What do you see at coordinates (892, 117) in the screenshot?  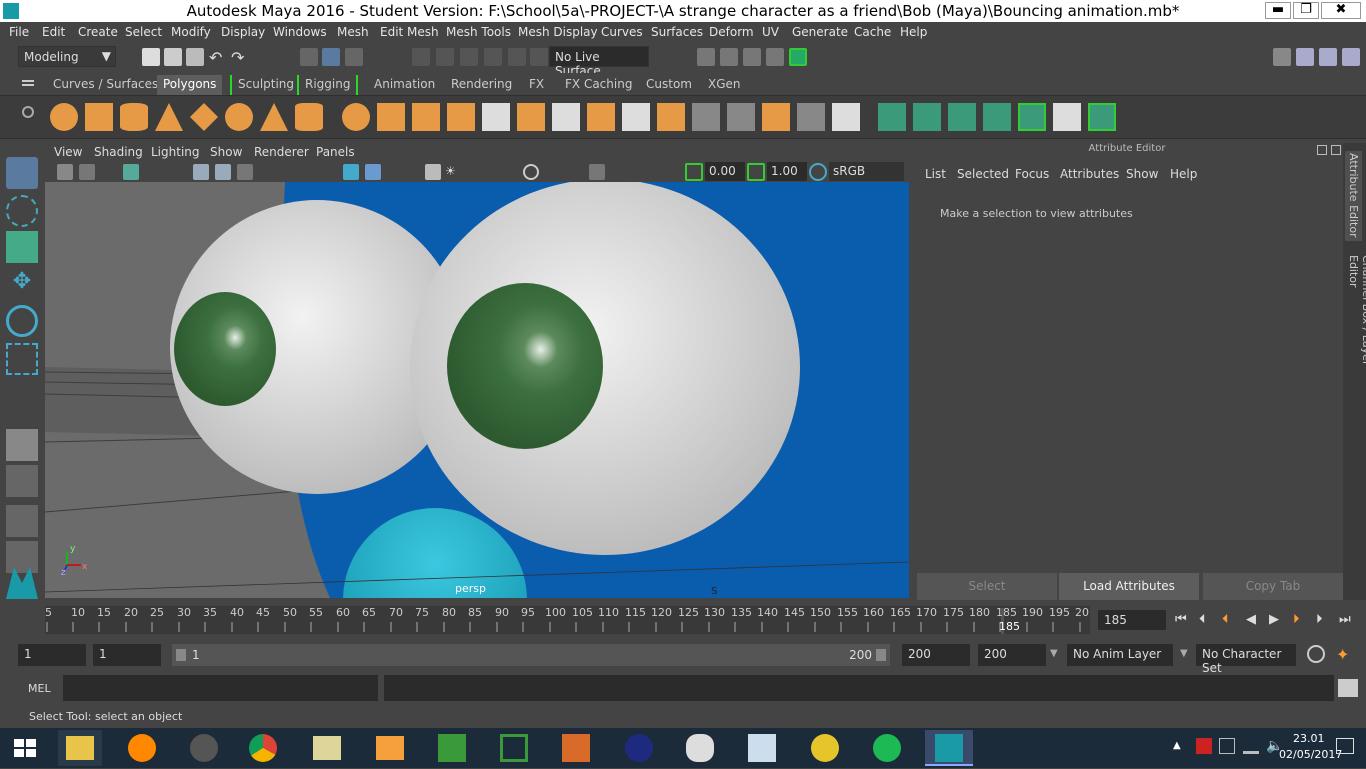 I see `uv-editor-icon` at bounding box center [892, 117].